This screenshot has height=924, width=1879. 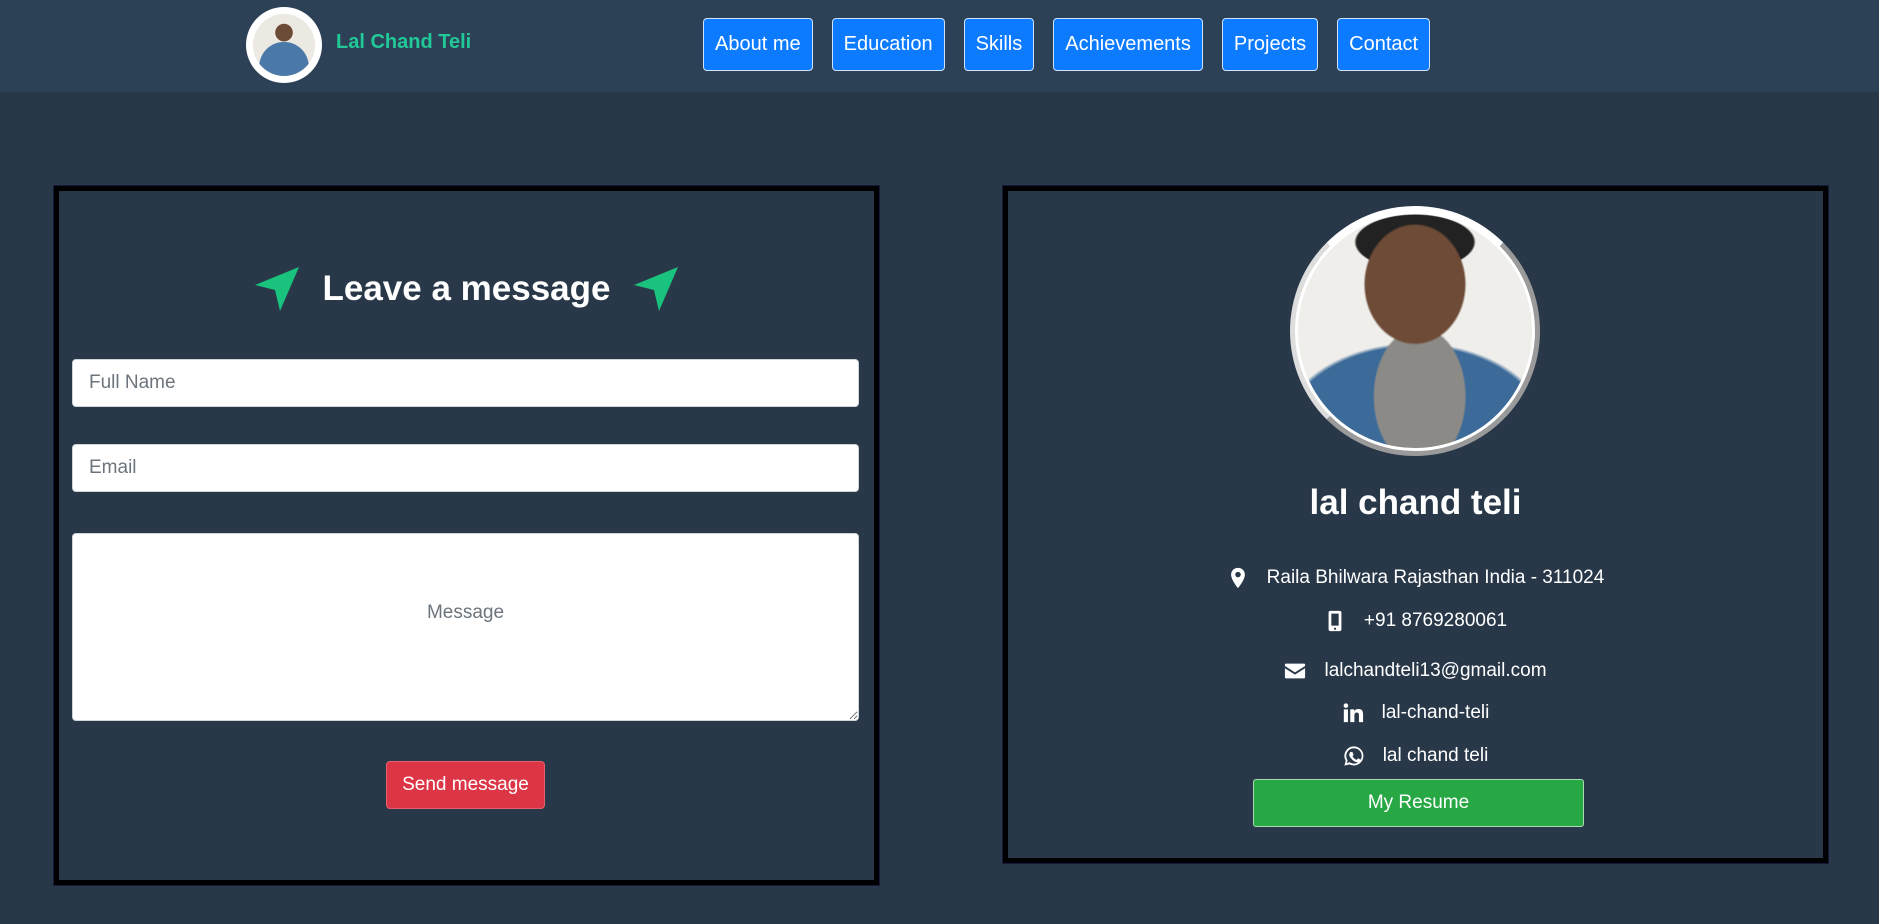 I want to click on whatsapp-link: lal chand teli, so click(x=1436, y=756).